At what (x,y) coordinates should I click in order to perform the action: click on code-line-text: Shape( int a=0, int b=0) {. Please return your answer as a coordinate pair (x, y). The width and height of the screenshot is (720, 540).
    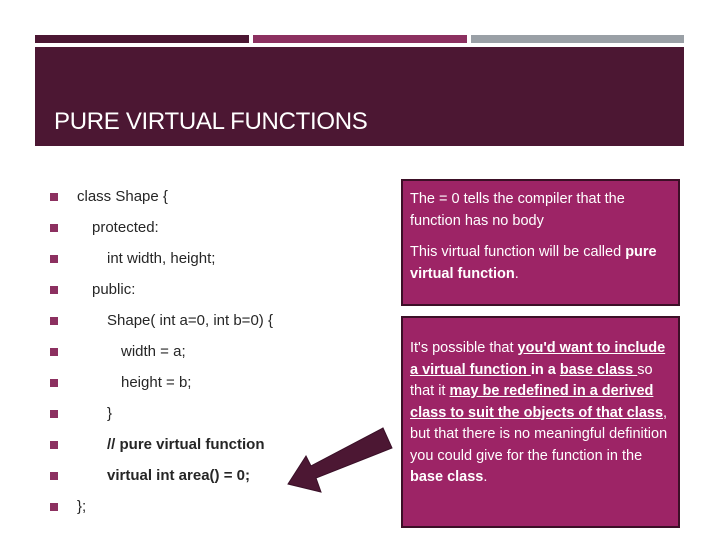
    Looking at the image, I should click on (190, 320).